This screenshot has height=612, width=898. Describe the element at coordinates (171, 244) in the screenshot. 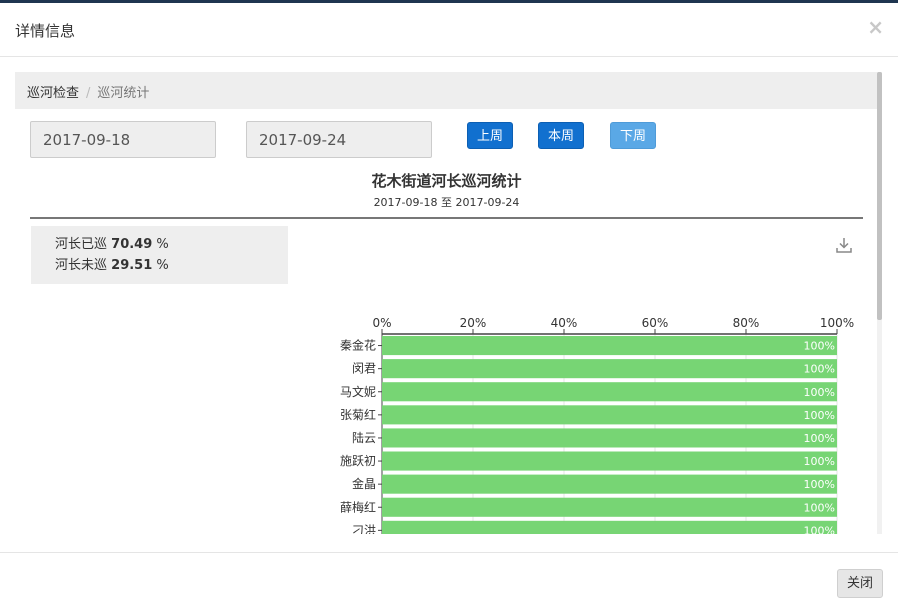

I see `stat-patrolled: 河长已巡 70.49 %` at that location.